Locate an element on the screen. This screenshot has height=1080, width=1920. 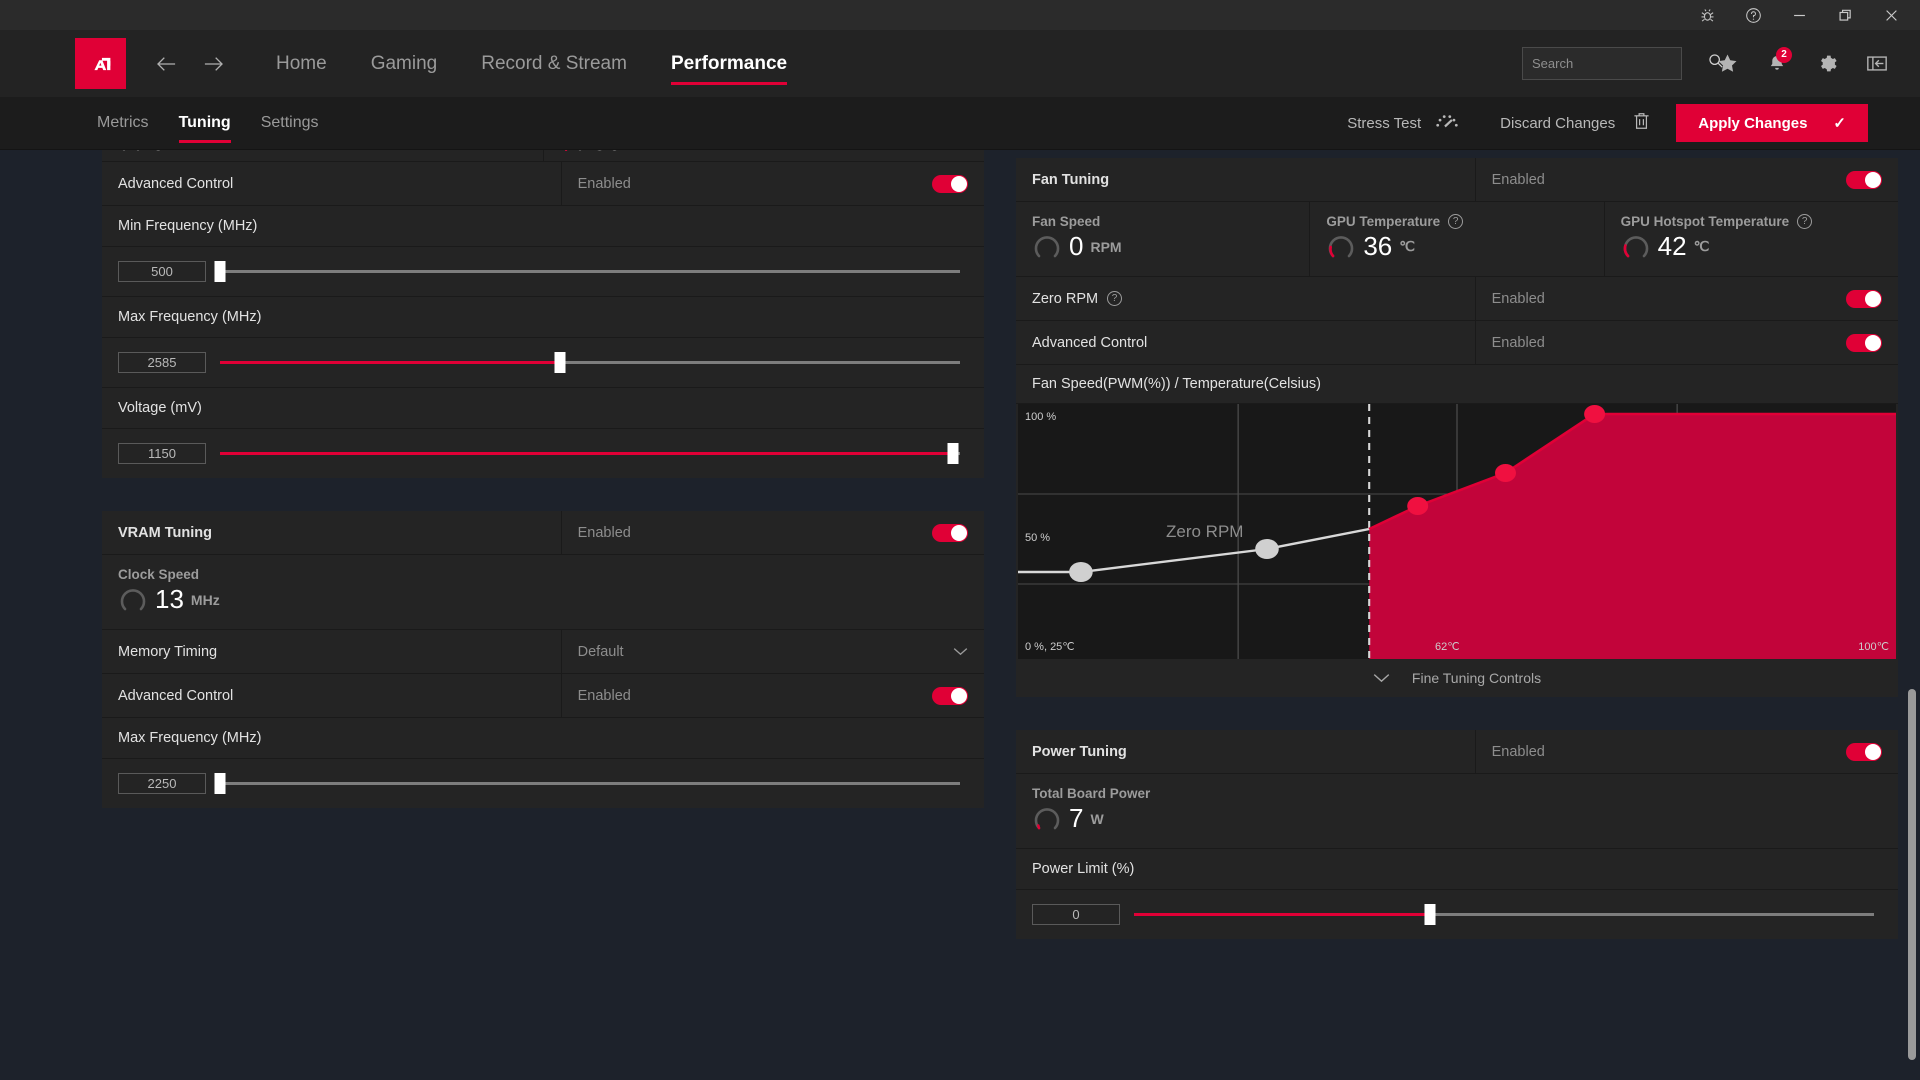
search-box is located at coordinates (1622, 63).